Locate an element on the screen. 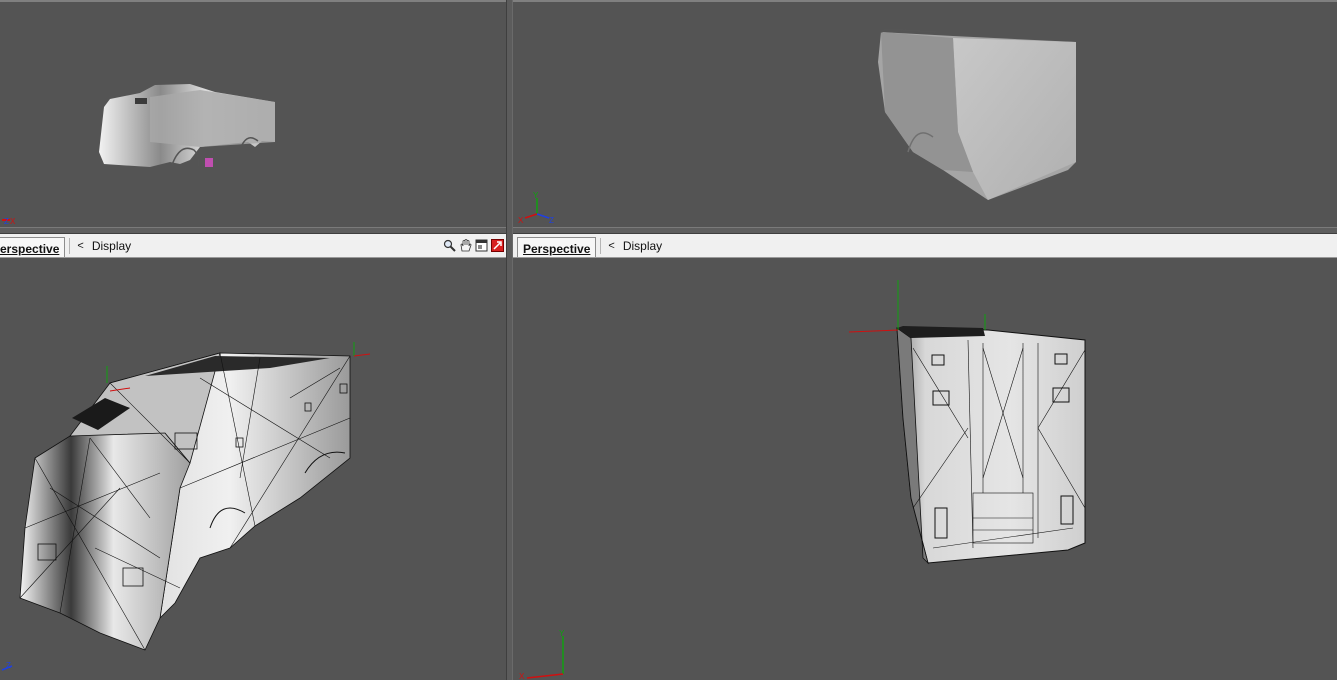 The width and height of the screenshot is (1337, 680). tab-perspective: Perspective is located at coordinates (557, 247).